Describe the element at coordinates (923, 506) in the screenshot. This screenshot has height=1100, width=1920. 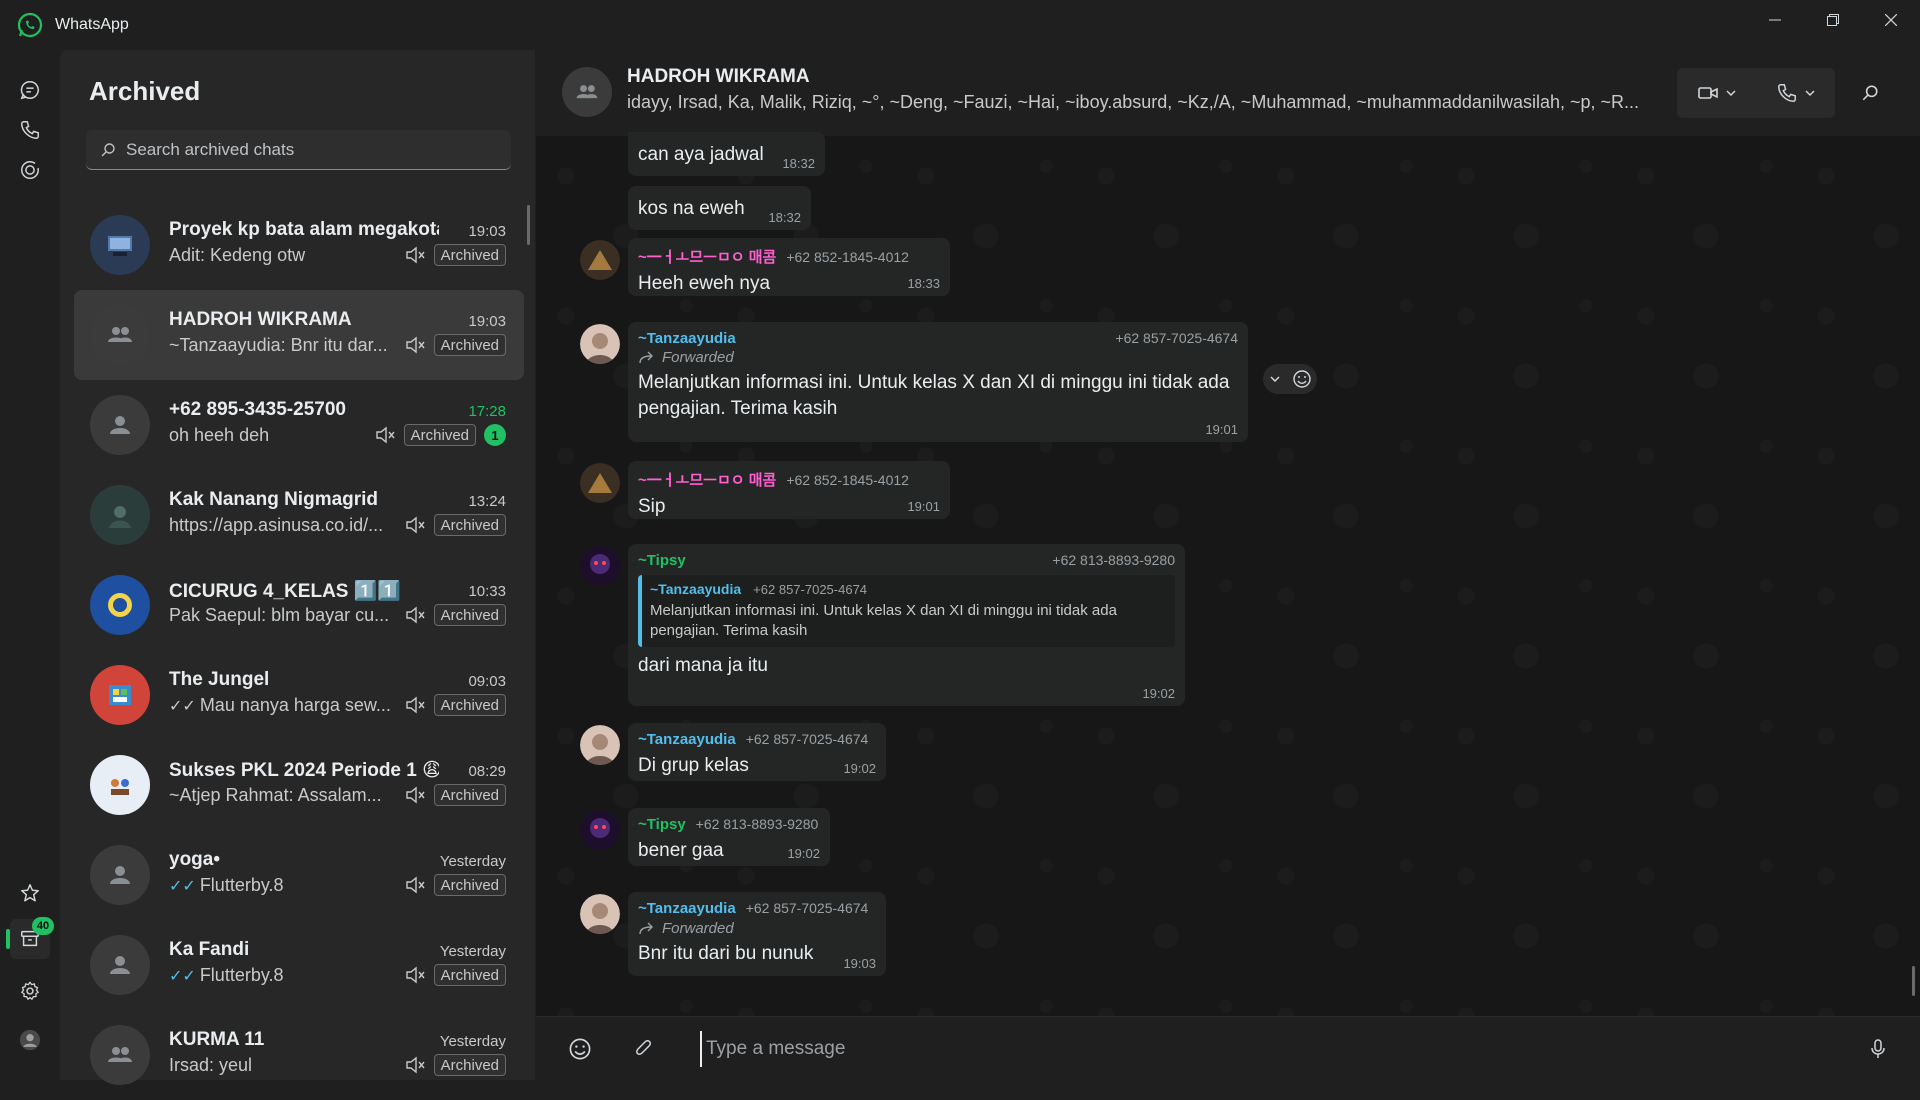
I see `message-time: 19:01` at that location.